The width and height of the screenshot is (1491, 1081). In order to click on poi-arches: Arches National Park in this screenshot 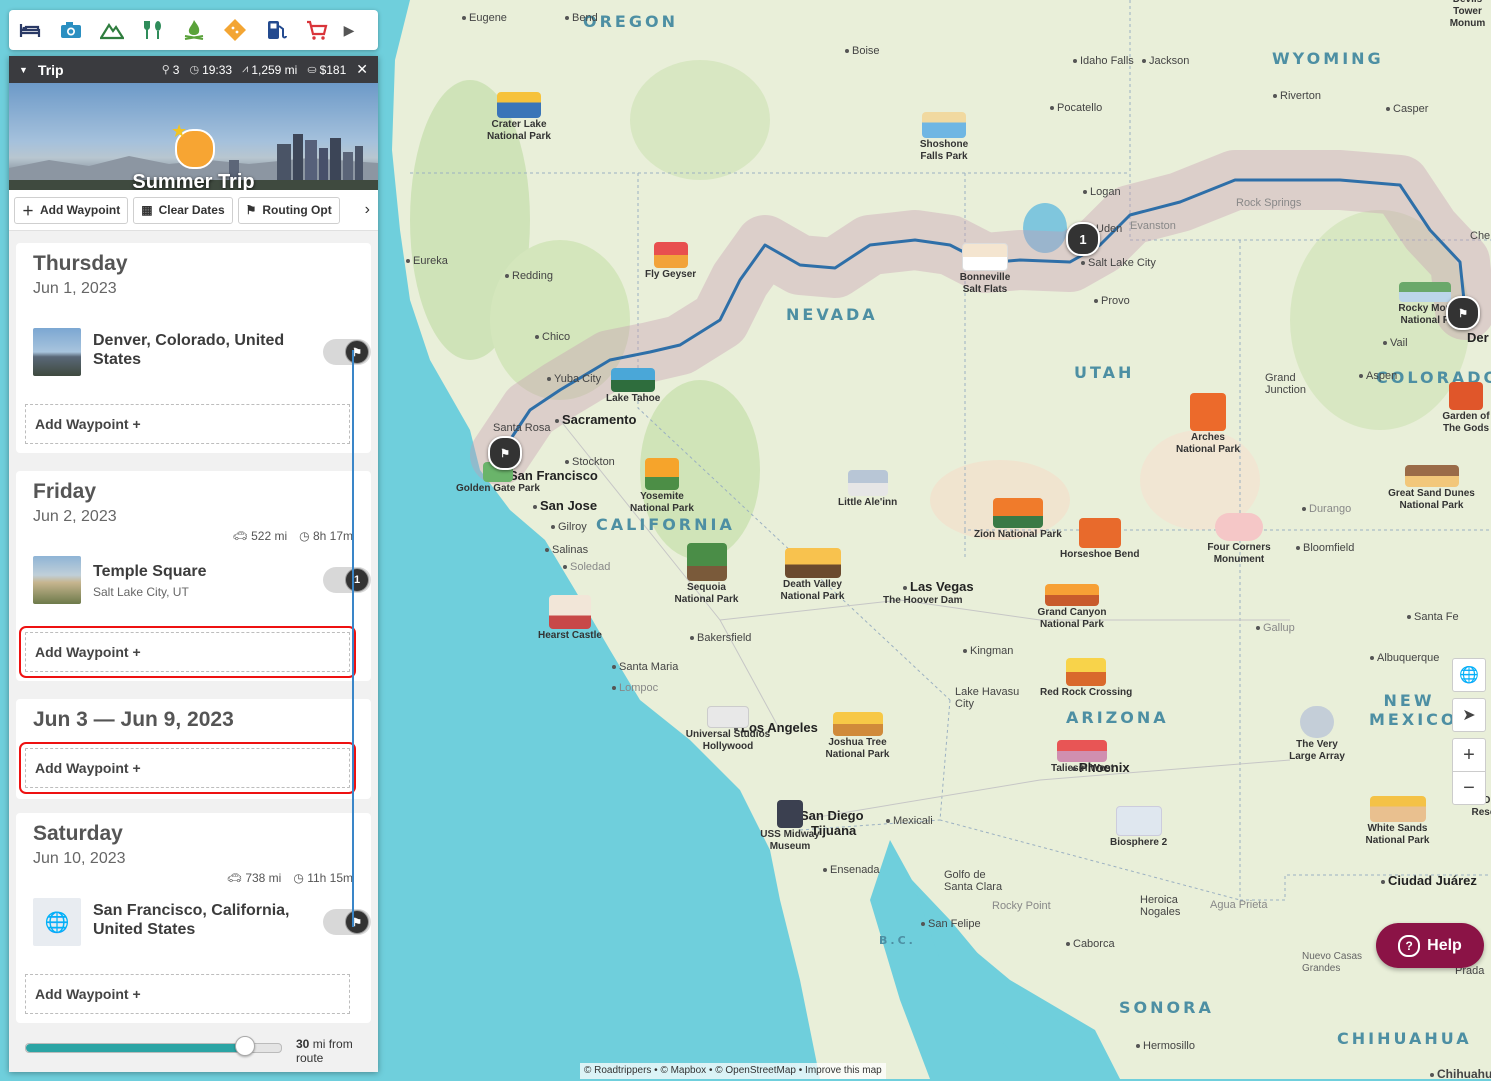, I will do `click(1208, 424)`.